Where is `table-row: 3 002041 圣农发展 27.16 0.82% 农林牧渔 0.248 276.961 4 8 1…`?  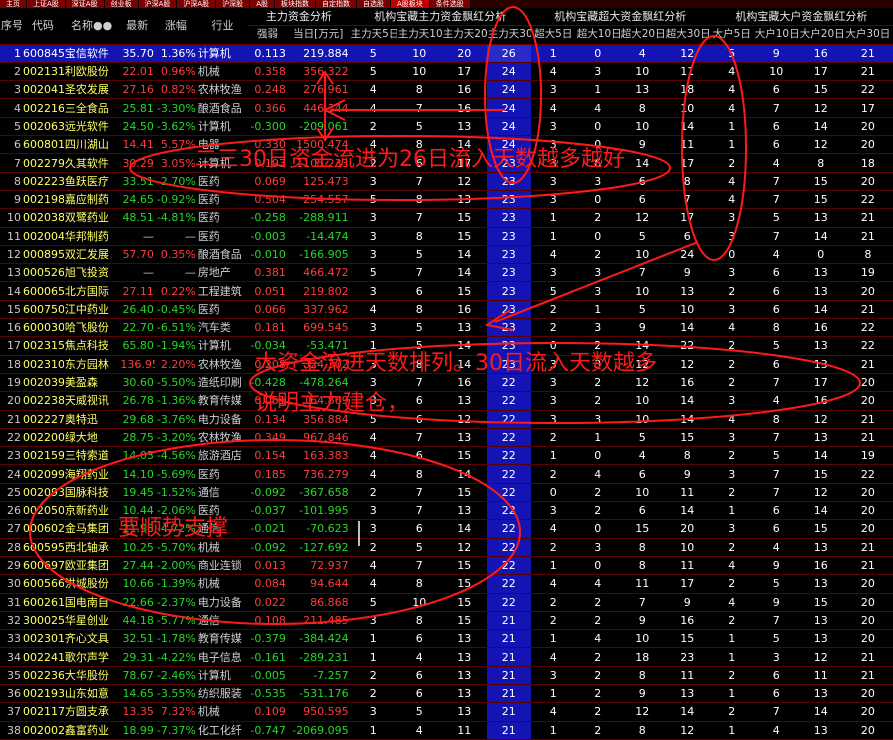
table-row: 3 002041 圣农发展 27.16 0.82% 农林牧渔 0.248 276.961 4 8 1… is located at coordinates (446, 90).